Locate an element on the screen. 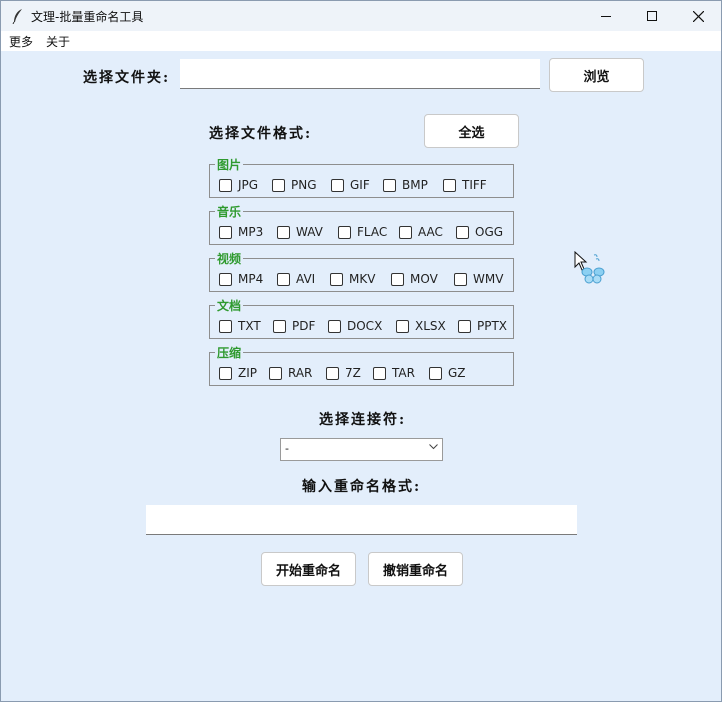 The height and width of the screenshot is (702, 722). maximize-icon is located at coordinates (652, 16).